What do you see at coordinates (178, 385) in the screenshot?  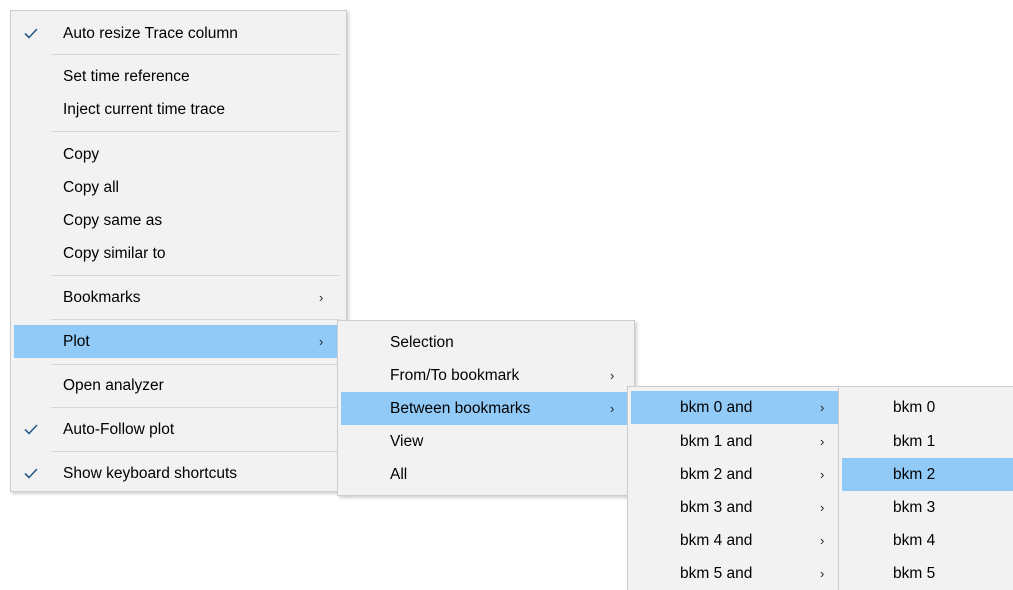 I see `menu-item-open-analyzer: Open analyzer` at bounding box center [178, 385].